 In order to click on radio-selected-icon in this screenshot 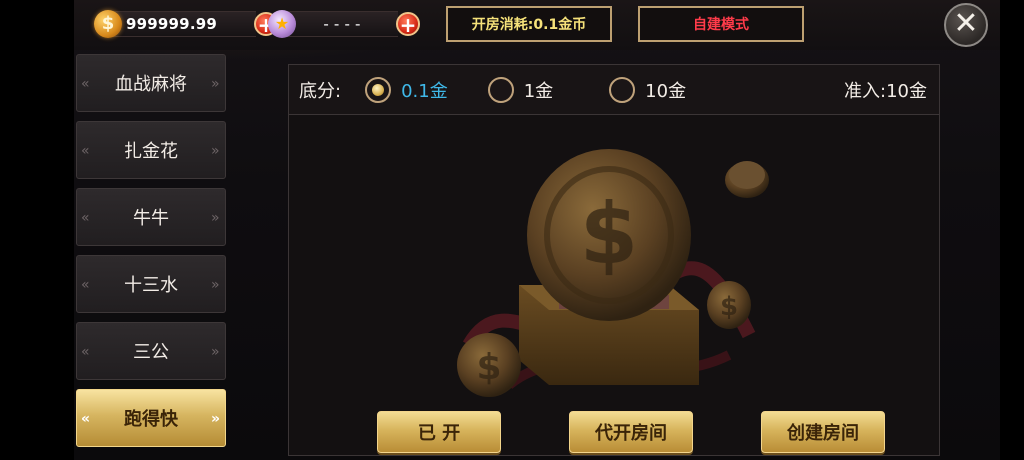, I will do `click(378, 89)`.